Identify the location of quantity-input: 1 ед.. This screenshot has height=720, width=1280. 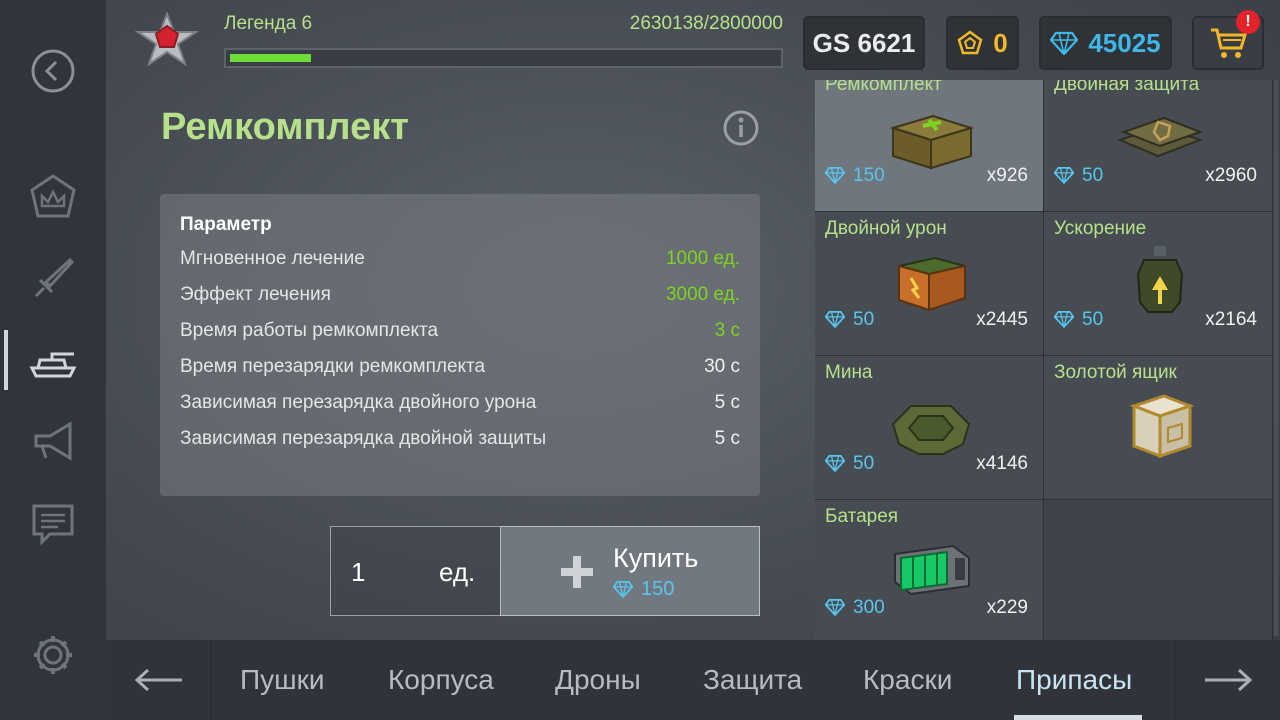
(416, 571).